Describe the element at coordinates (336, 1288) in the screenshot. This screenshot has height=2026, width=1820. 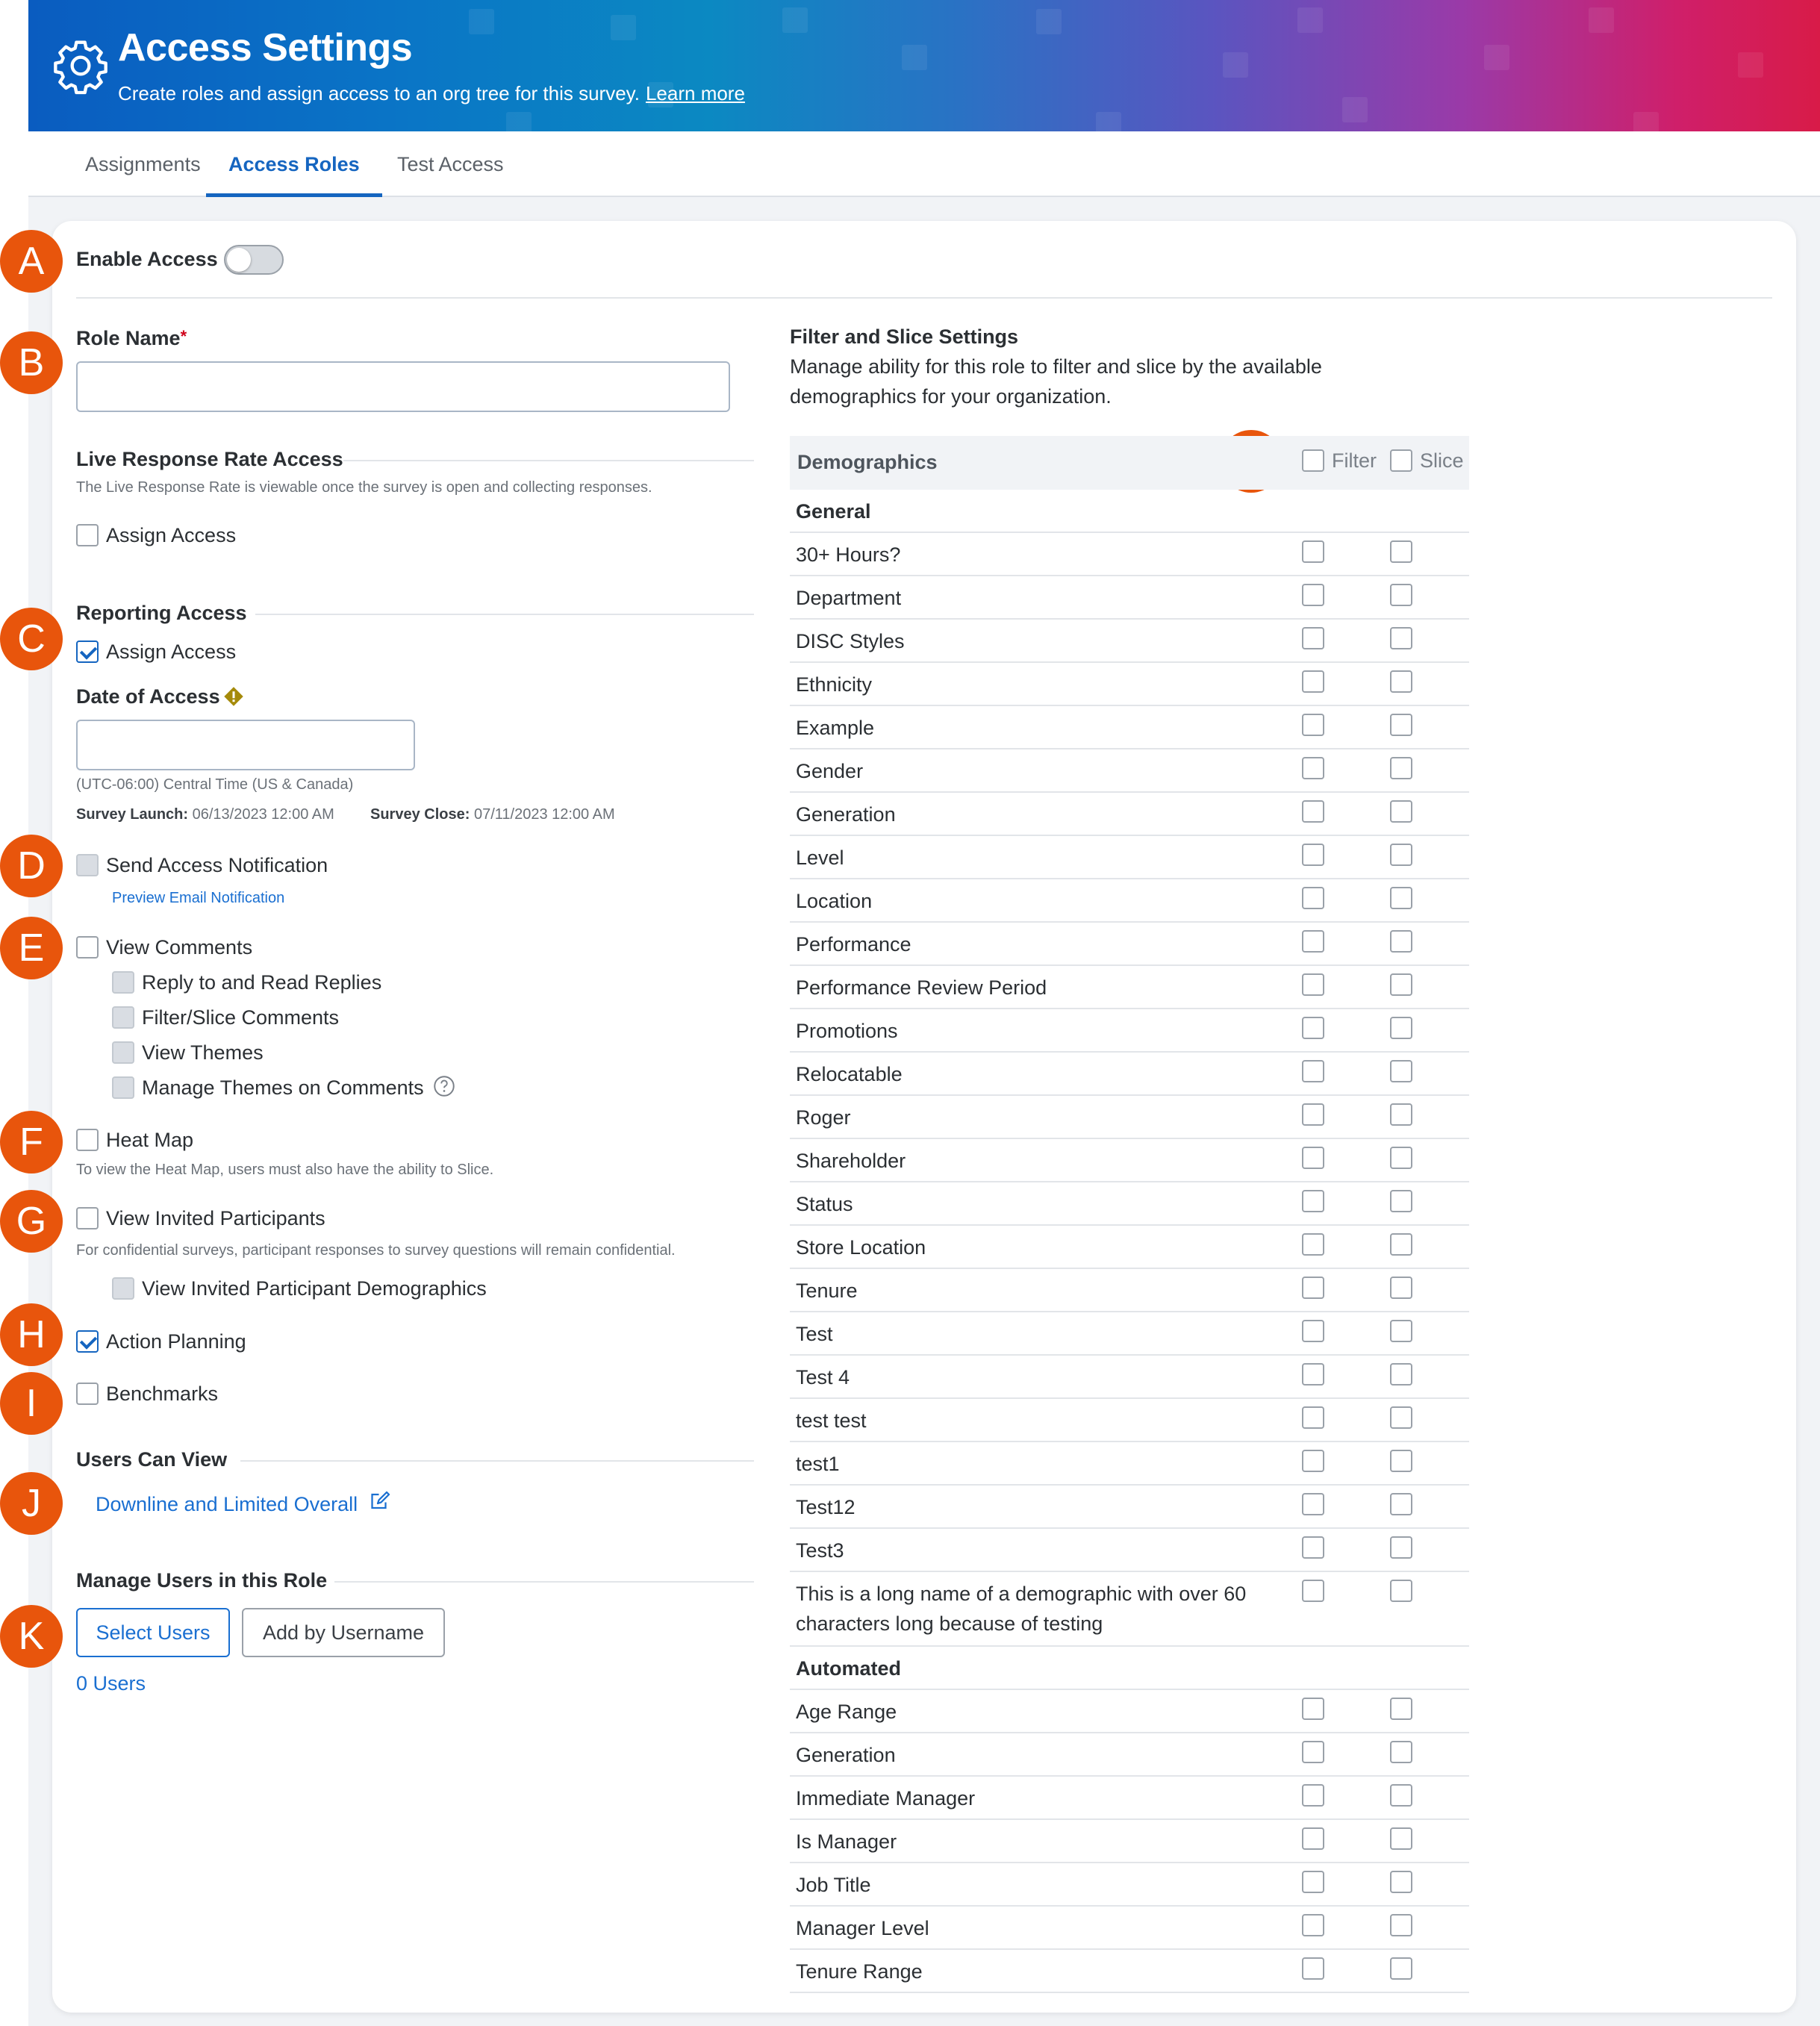
I see `view-invited-demographics-checkbox: View Invited Participant Demographics` at that location.